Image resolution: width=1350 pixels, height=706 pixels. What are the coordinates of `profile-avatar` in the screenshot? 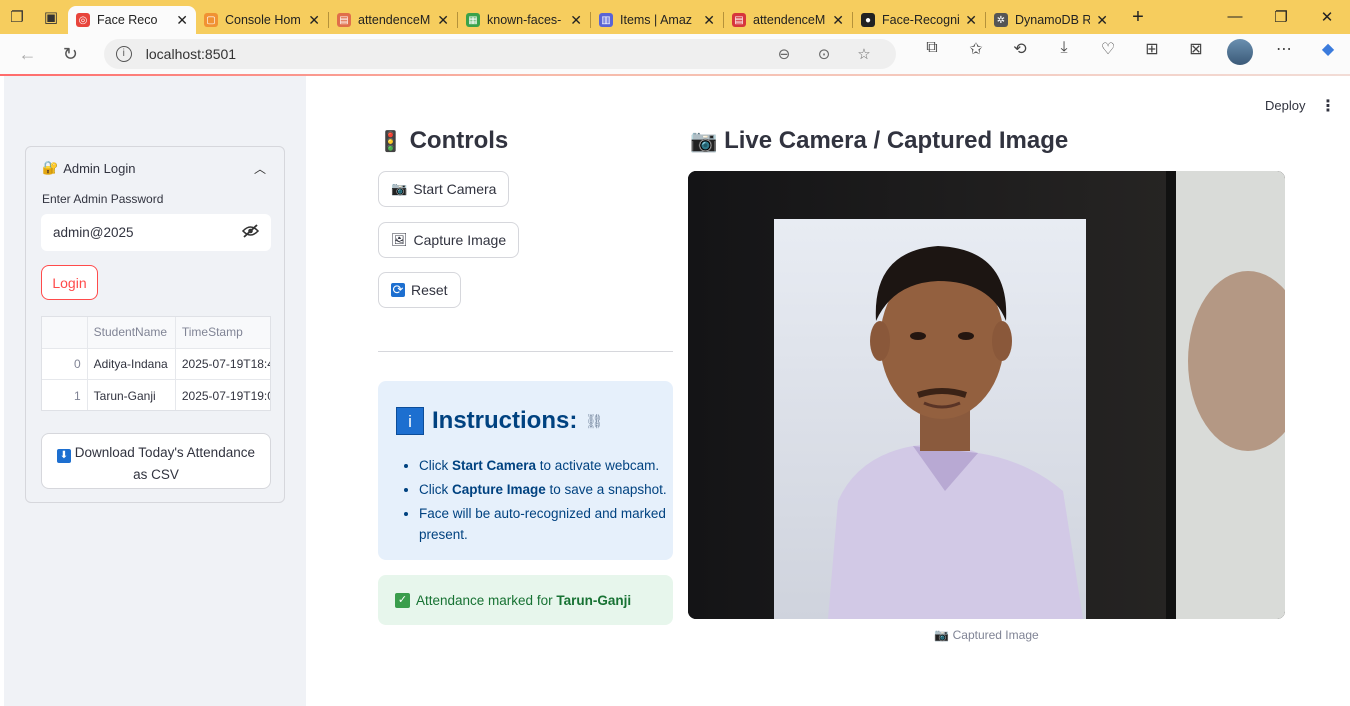 It's located at (1240, 54).